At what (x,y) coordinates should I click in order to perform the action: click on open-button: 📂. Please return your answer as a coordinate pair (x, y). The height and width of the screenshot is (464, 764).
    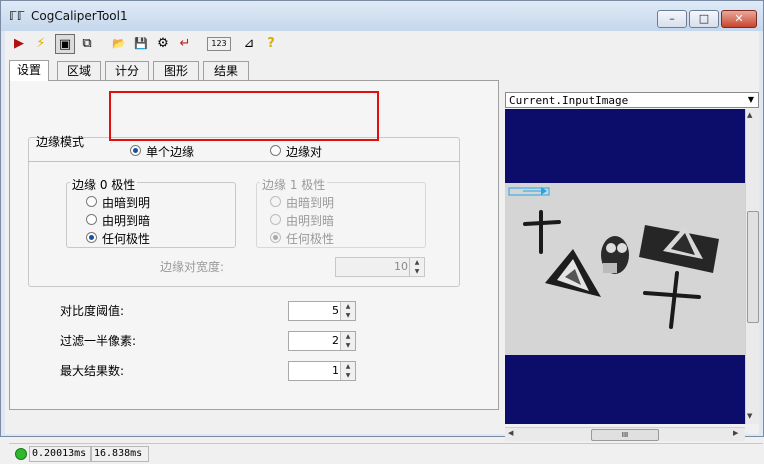
    Looking at the image, I should click on (119, 44).